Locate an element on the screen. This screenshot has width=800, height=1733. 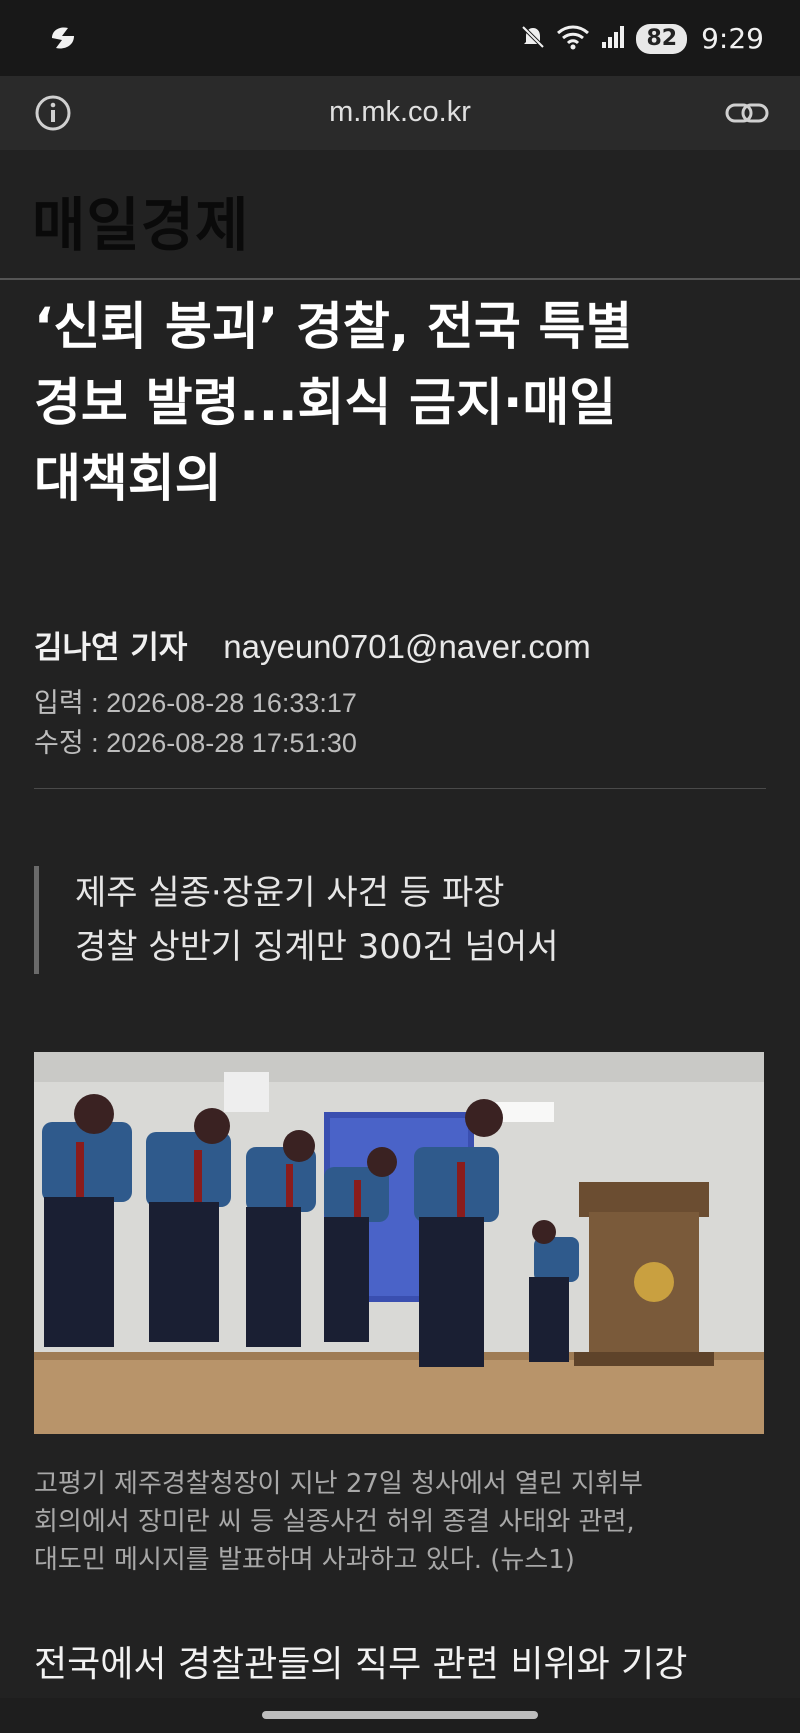
modified-time: 수정 : 2026-08-28 17:51:30 is located at coordinates (195, 743).